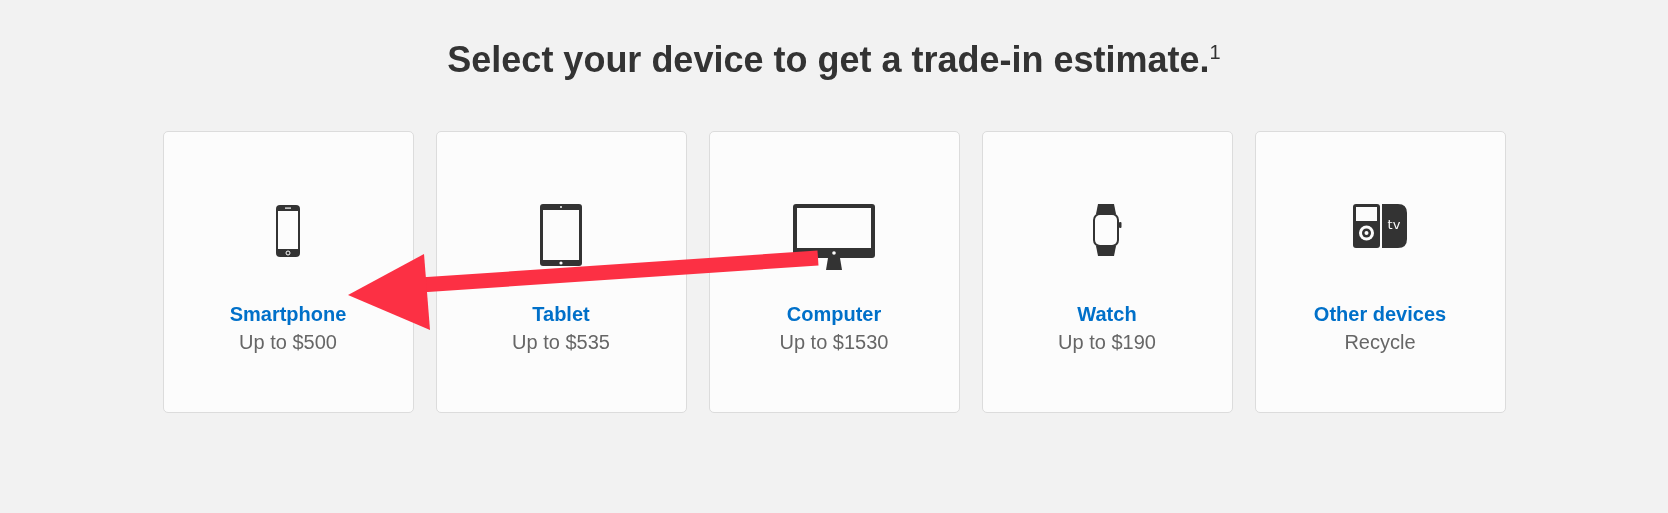  Describe the element at coordinates (1380, 342) in the screenshot. I see `trade-in-value: Recycle` at that location.